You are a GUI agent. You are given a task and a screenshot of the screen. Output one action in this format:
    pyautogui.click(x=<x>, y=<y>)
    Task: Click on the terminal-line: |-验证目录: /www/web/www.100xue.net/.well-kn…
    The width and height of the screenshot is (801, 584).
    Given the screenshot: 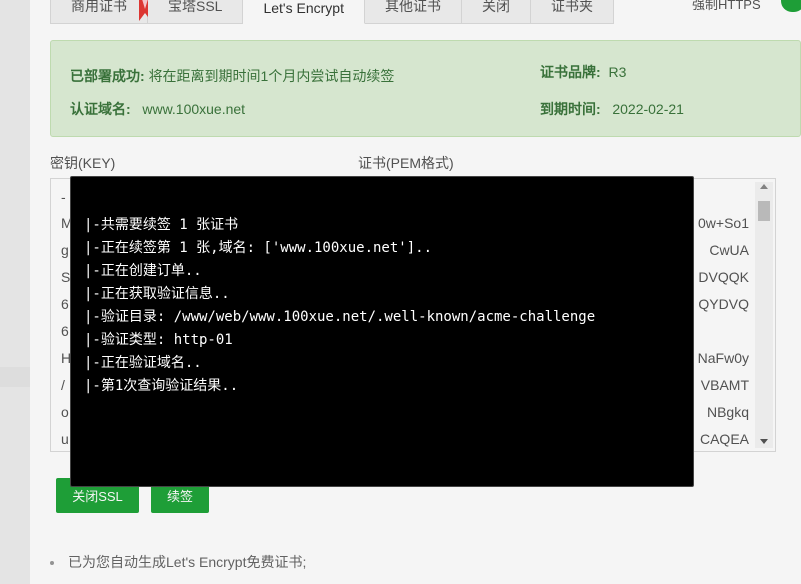 What is the action you would take?
    pyautogui.click(x=340, y=317)
    